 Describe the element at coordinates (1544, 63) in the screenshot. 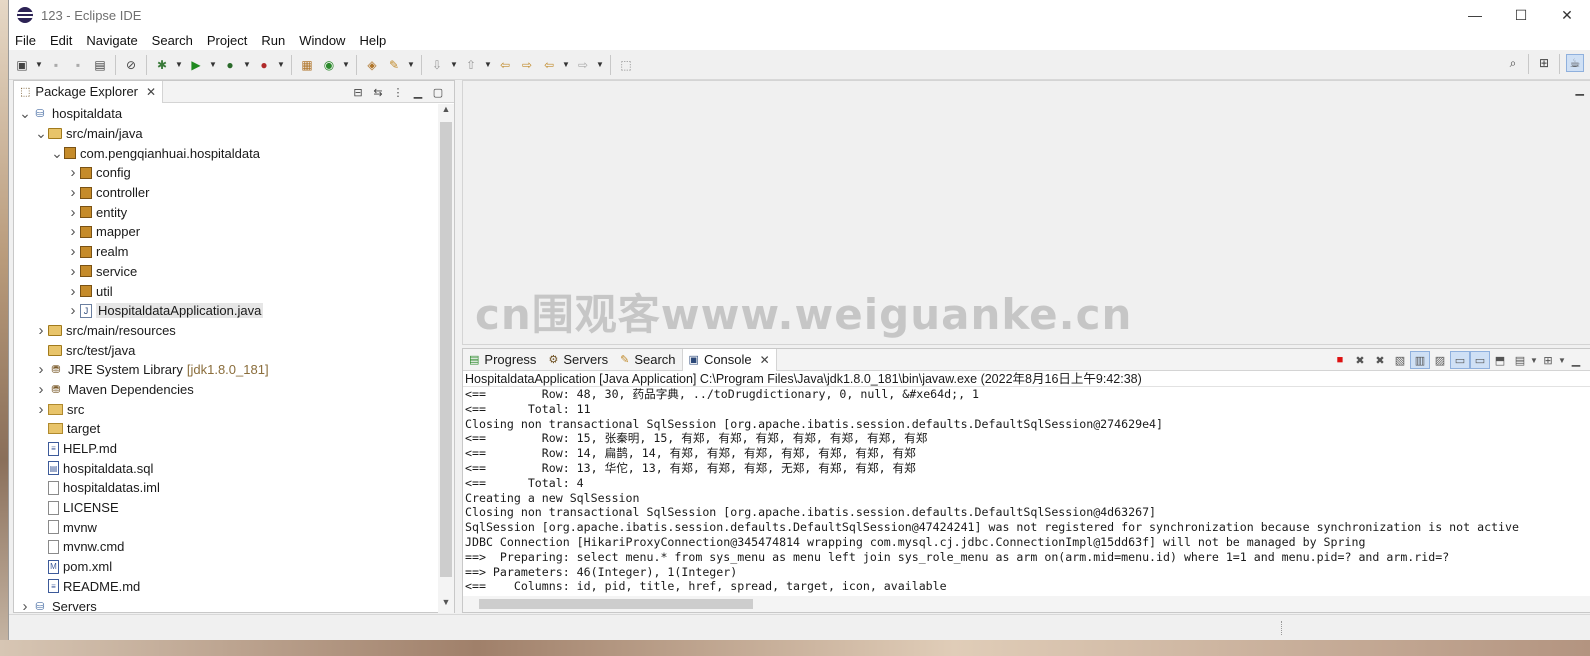

I see `open-perspective-icon: ⊞` at that location.